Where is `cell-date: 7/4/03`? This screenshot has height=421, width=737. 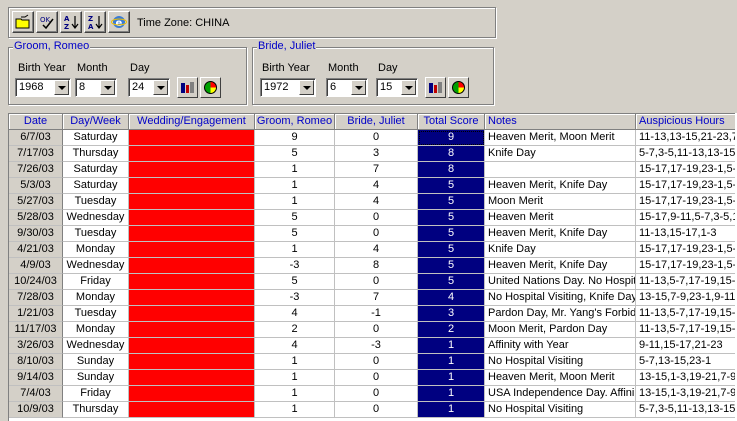
cell-date: 7/4/03 is located at coordinates (36, 394).